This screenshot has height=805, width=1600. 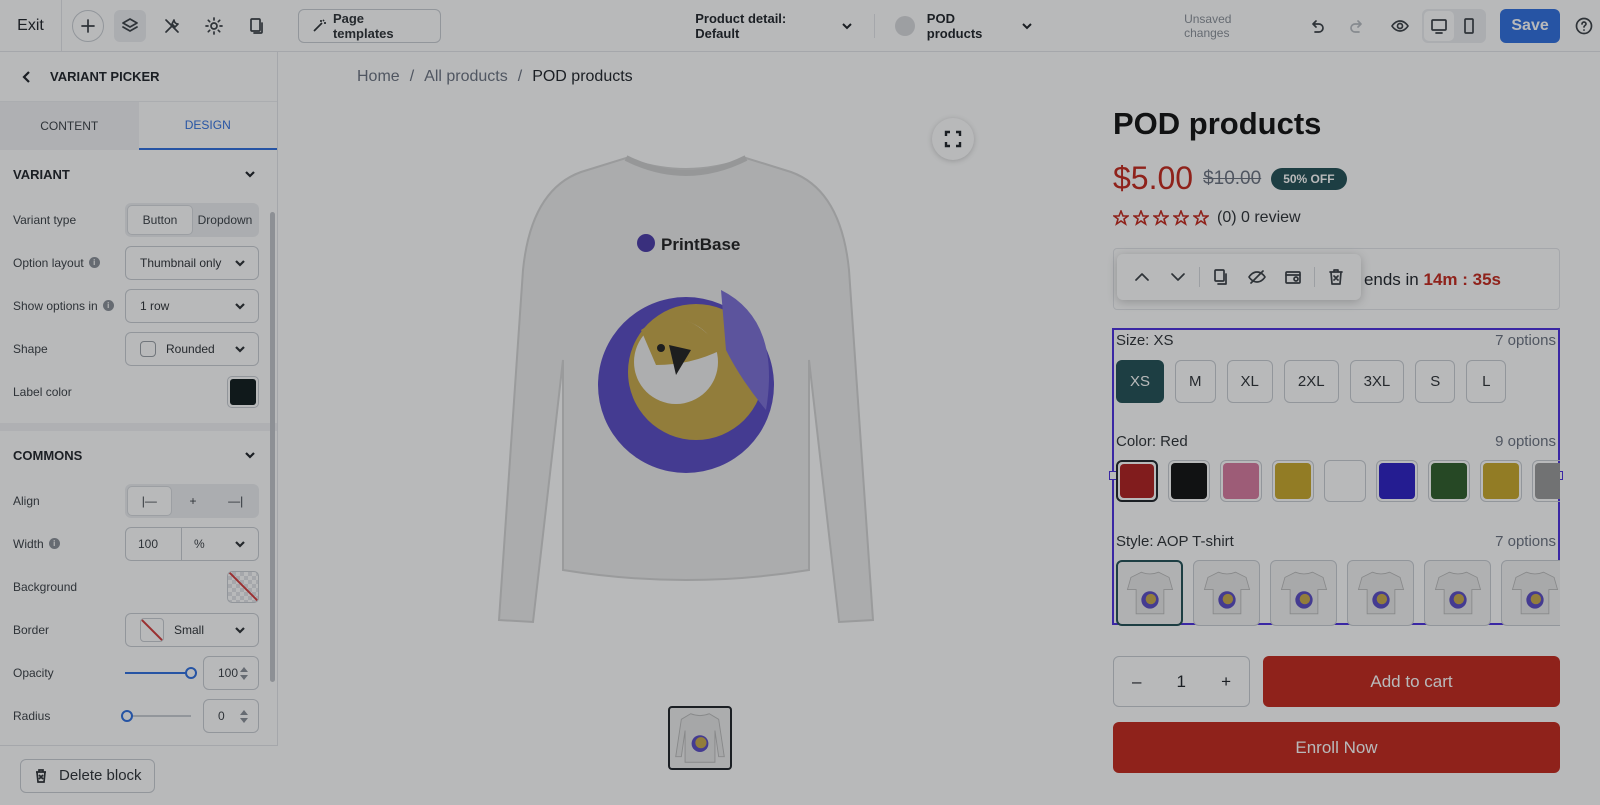 I want to click on delete-icon, so click(x=1336, y=277).